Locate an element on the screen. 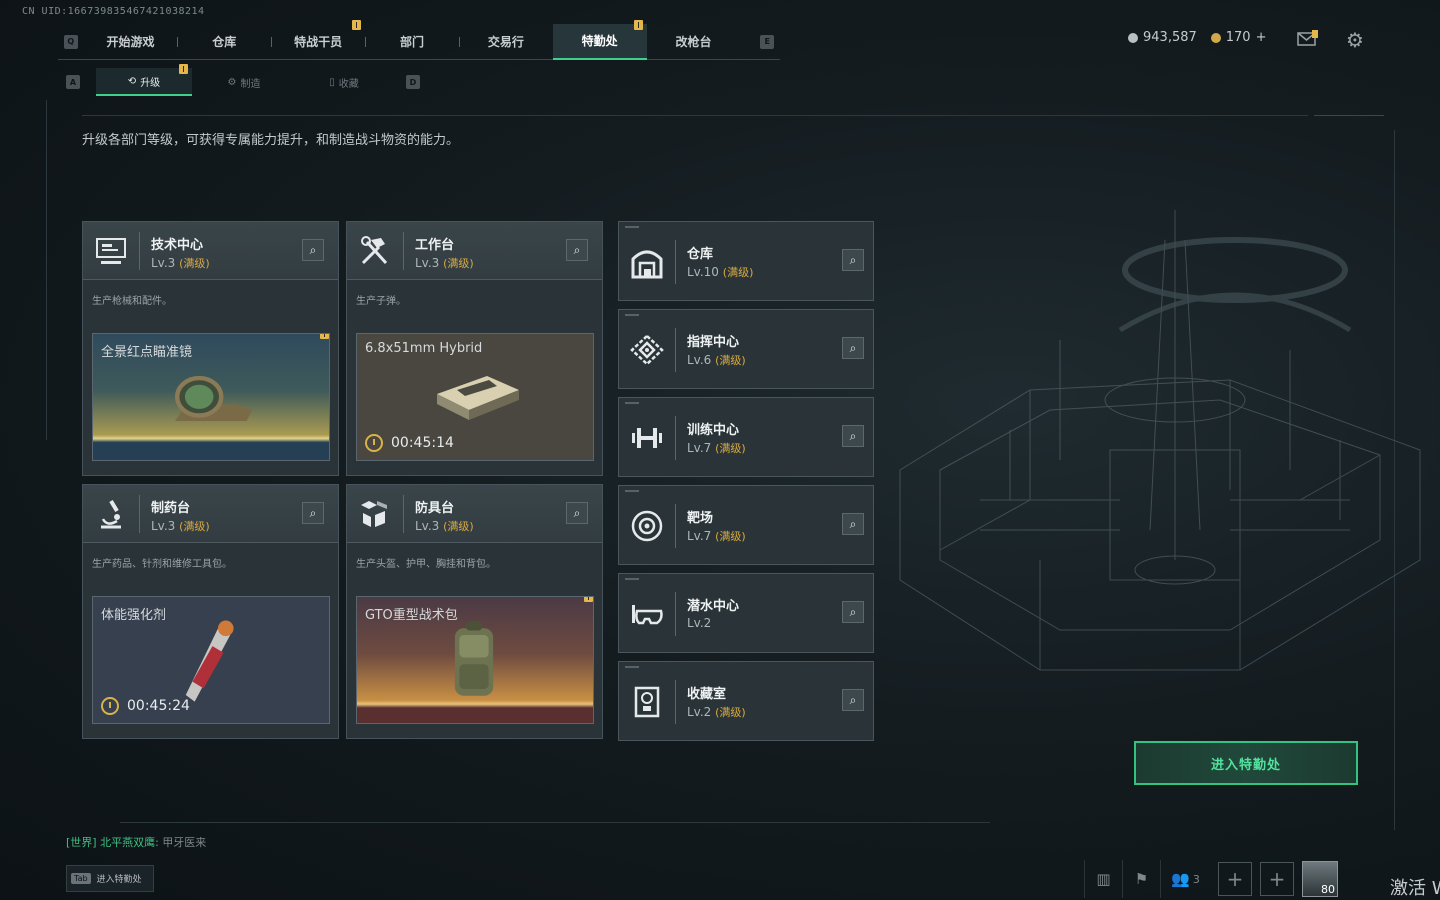 This screenshot has width=1440, height=900. product-slot: 6.8x51mm Hybrid 00:45:14 is located at coordinates (475, 397).